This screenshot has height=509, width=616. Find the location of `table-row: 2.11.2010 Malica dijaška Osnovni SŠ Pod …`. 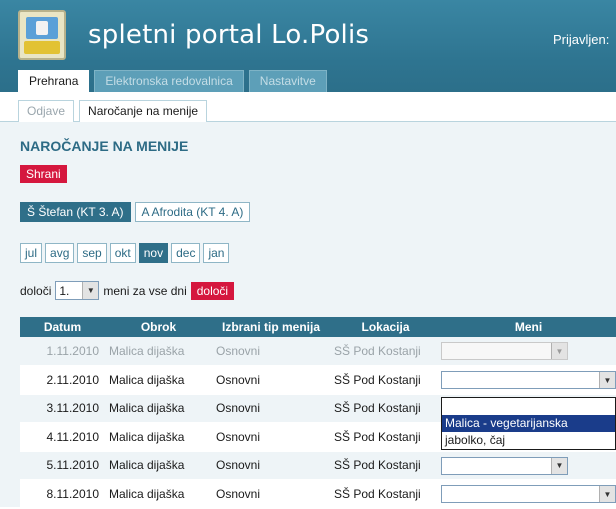

table-row: 2.11.2010 Malica dijaška Osnovni SŠ Pod … is located at coordinates (318, 380).